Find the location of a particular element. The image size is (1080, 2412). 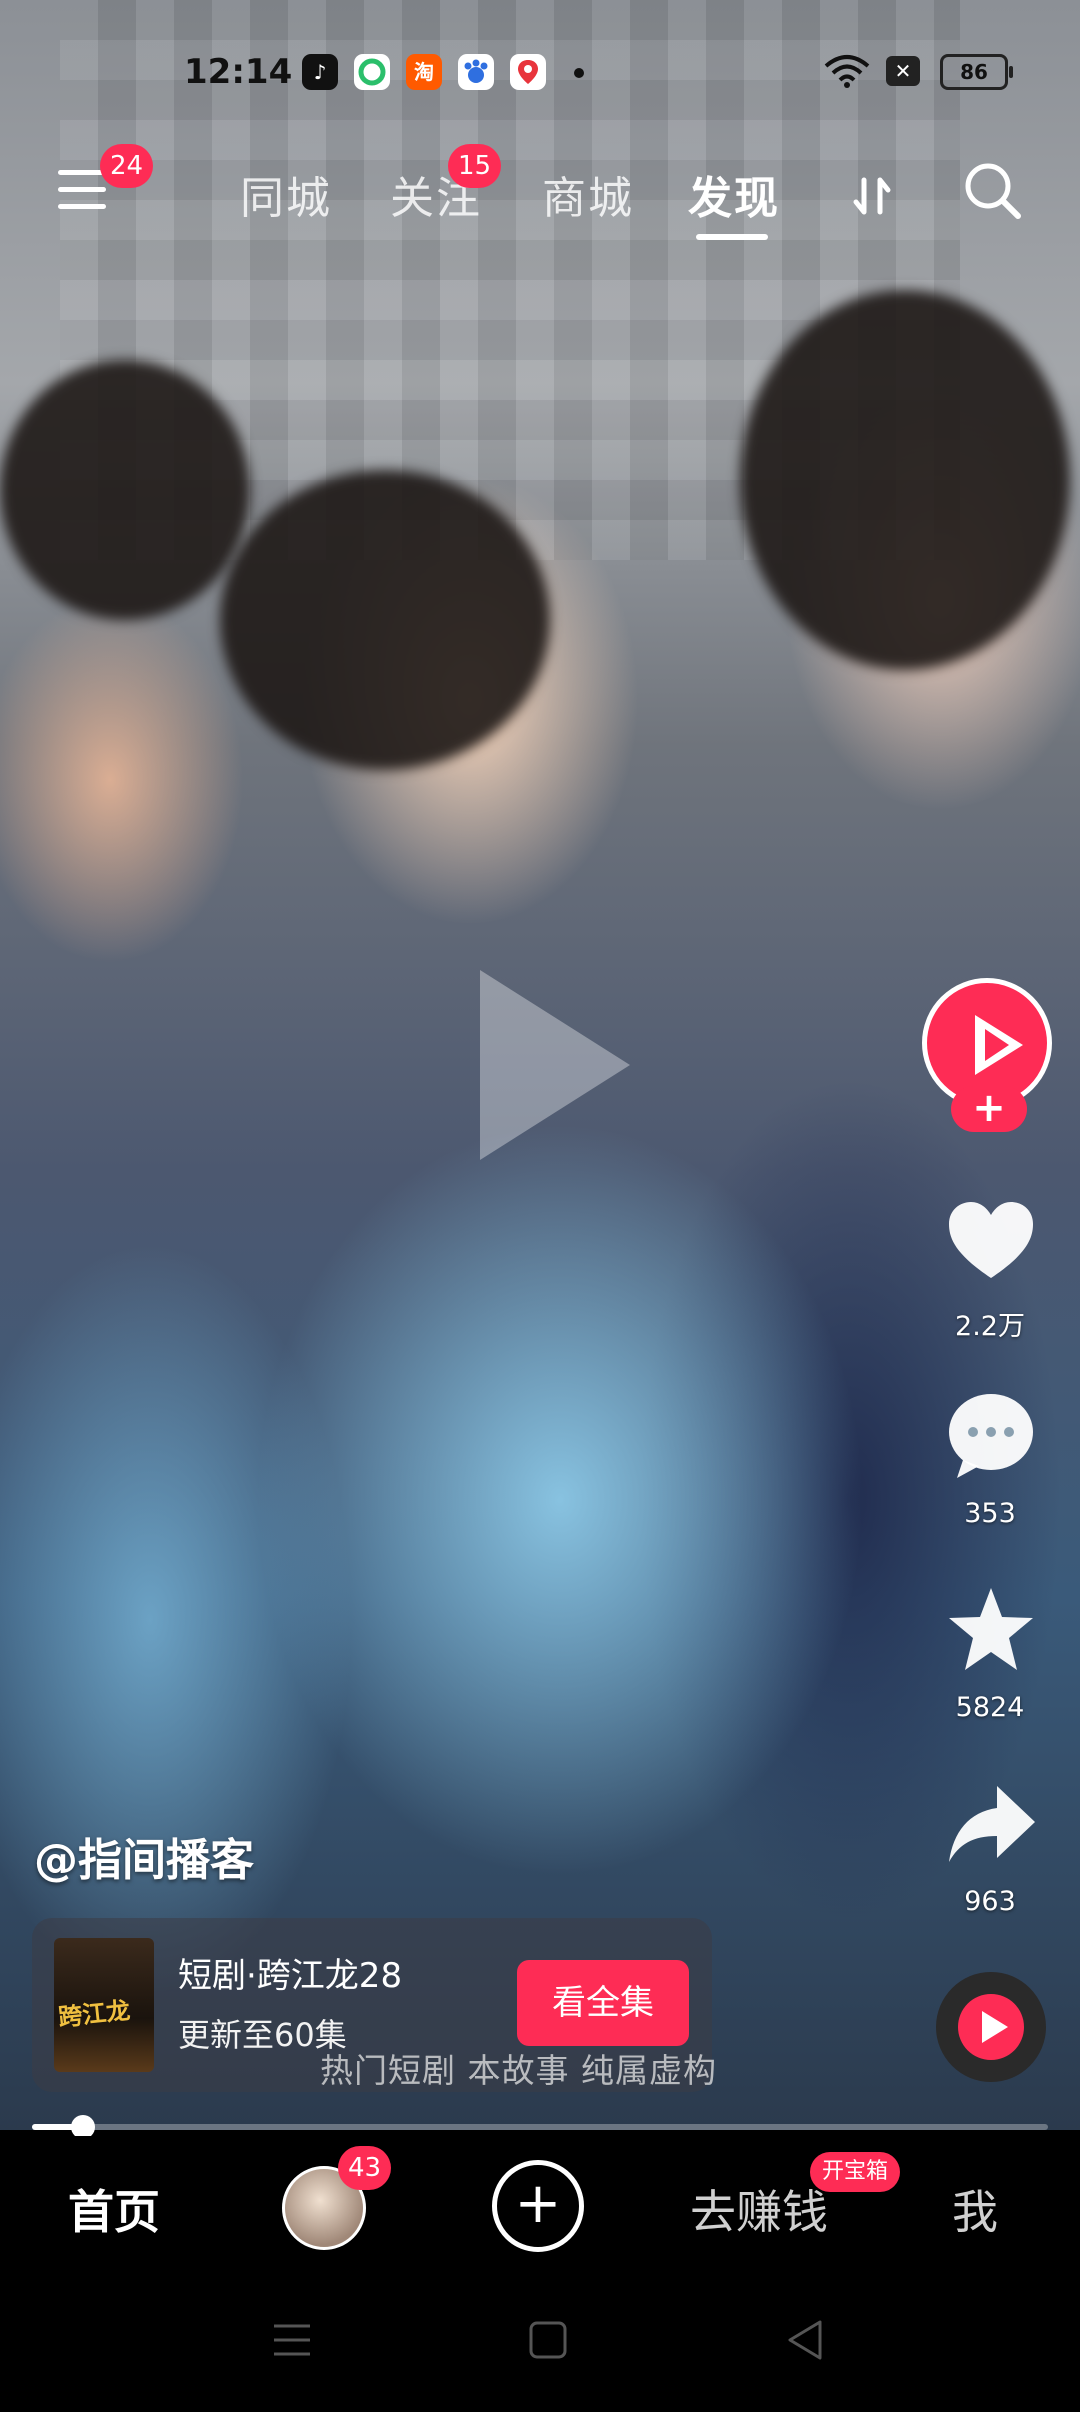

following-badge: 15 is located at coordinates (475, 166).